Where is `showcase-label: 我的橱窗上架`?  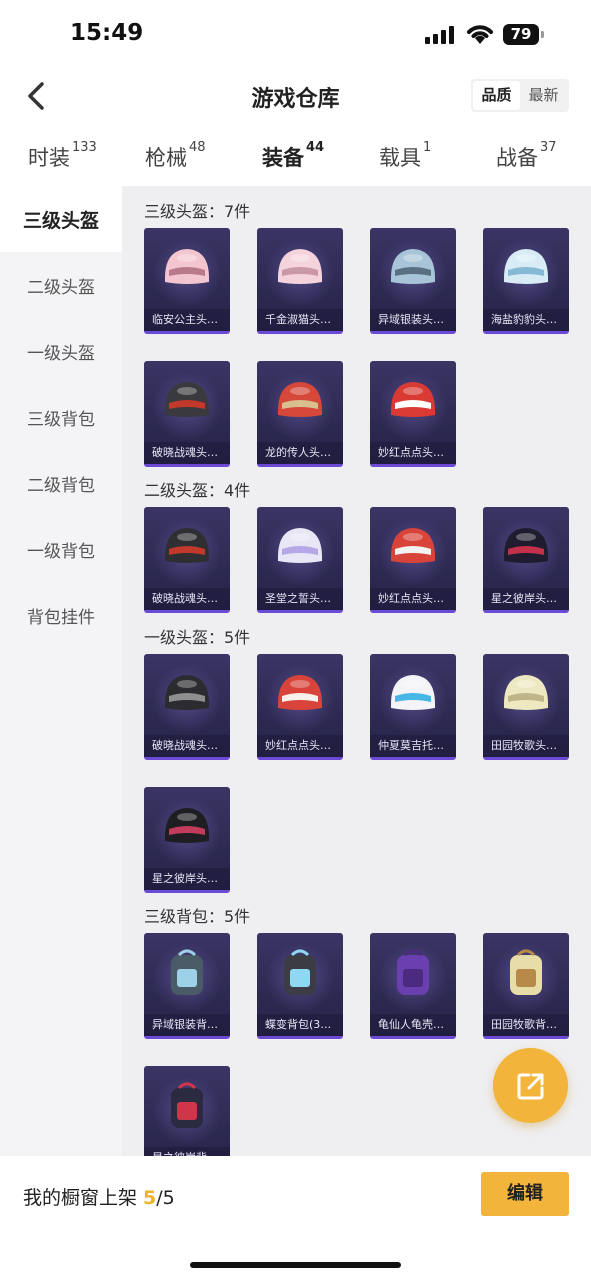
showcase-label: 我的橱窗上架 is located at coordinates (83, 1198).